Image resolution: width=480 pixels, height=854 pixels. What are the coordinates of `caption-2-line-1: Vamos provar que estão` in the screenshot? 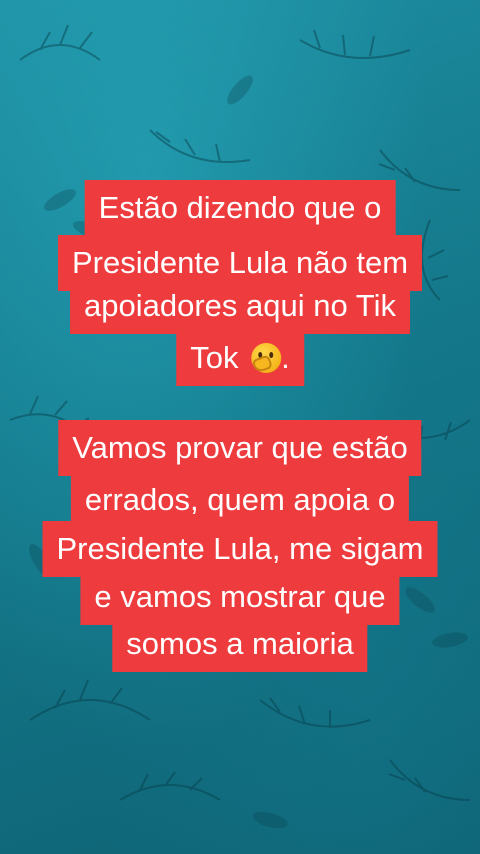 It's located at (240, 448).